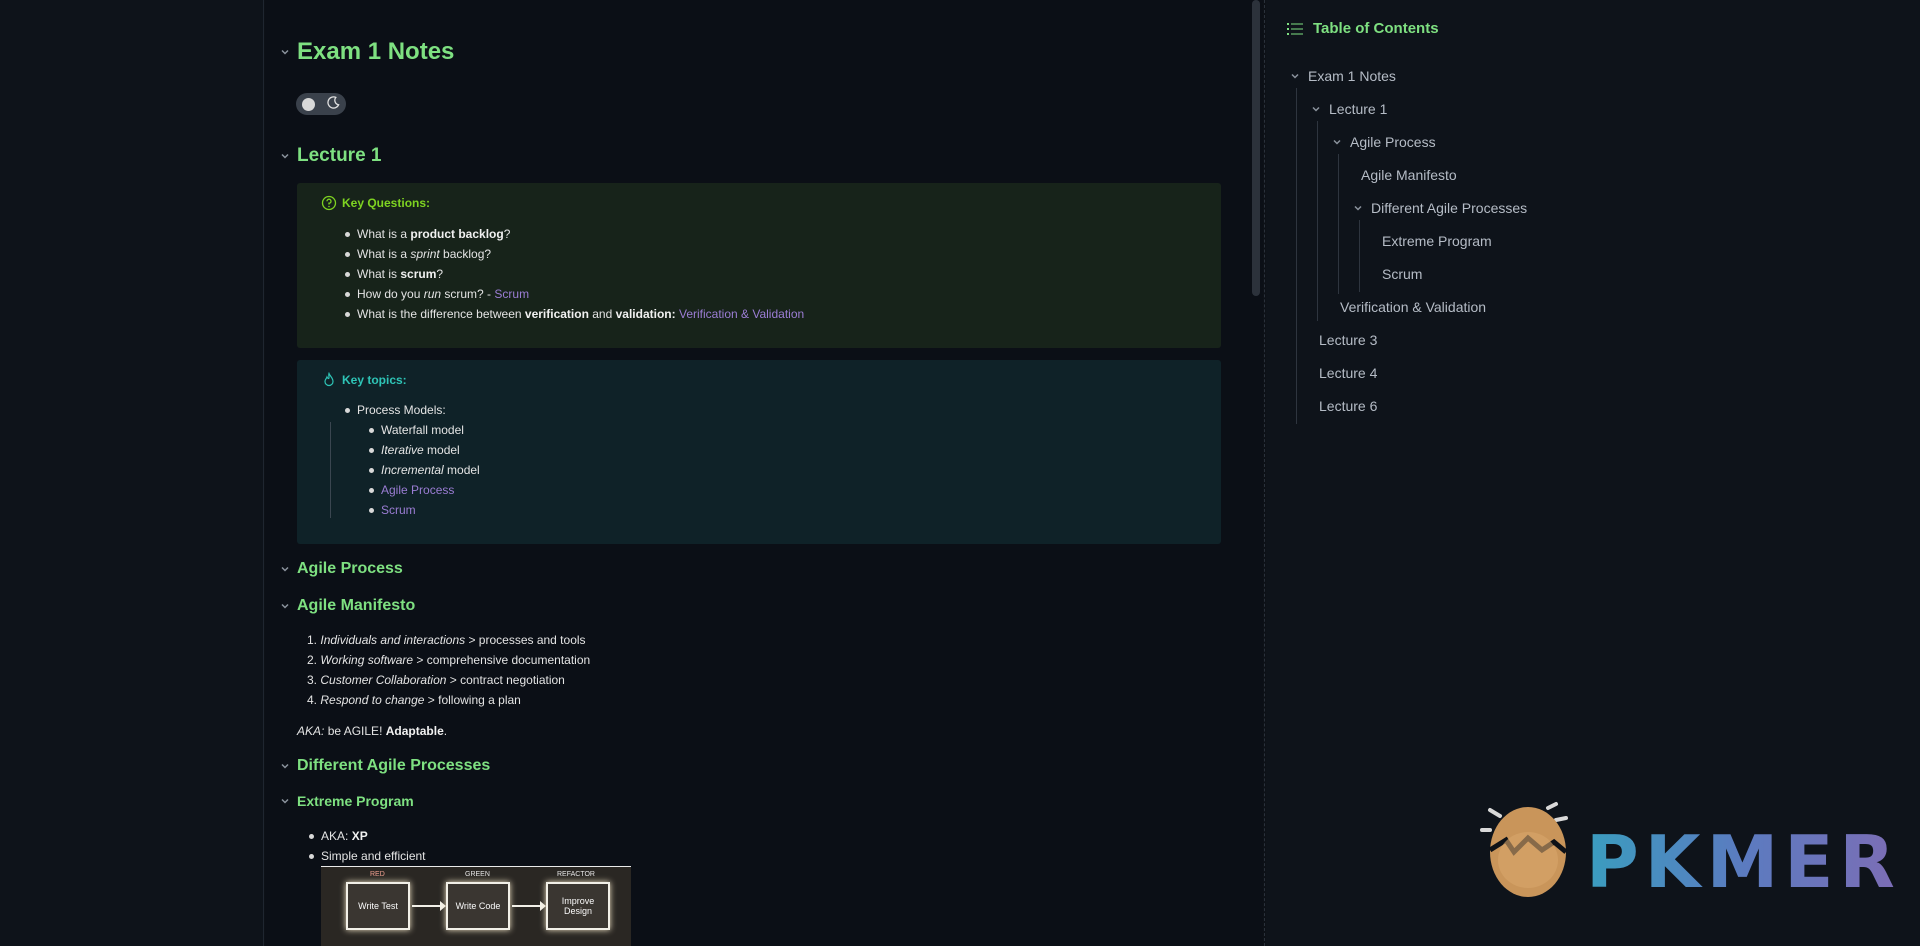 The image size is (1920, 946). Describe the element at coordinates (375, 203) in the screenshot. I see `callout-title: Key Questions:` at that location.